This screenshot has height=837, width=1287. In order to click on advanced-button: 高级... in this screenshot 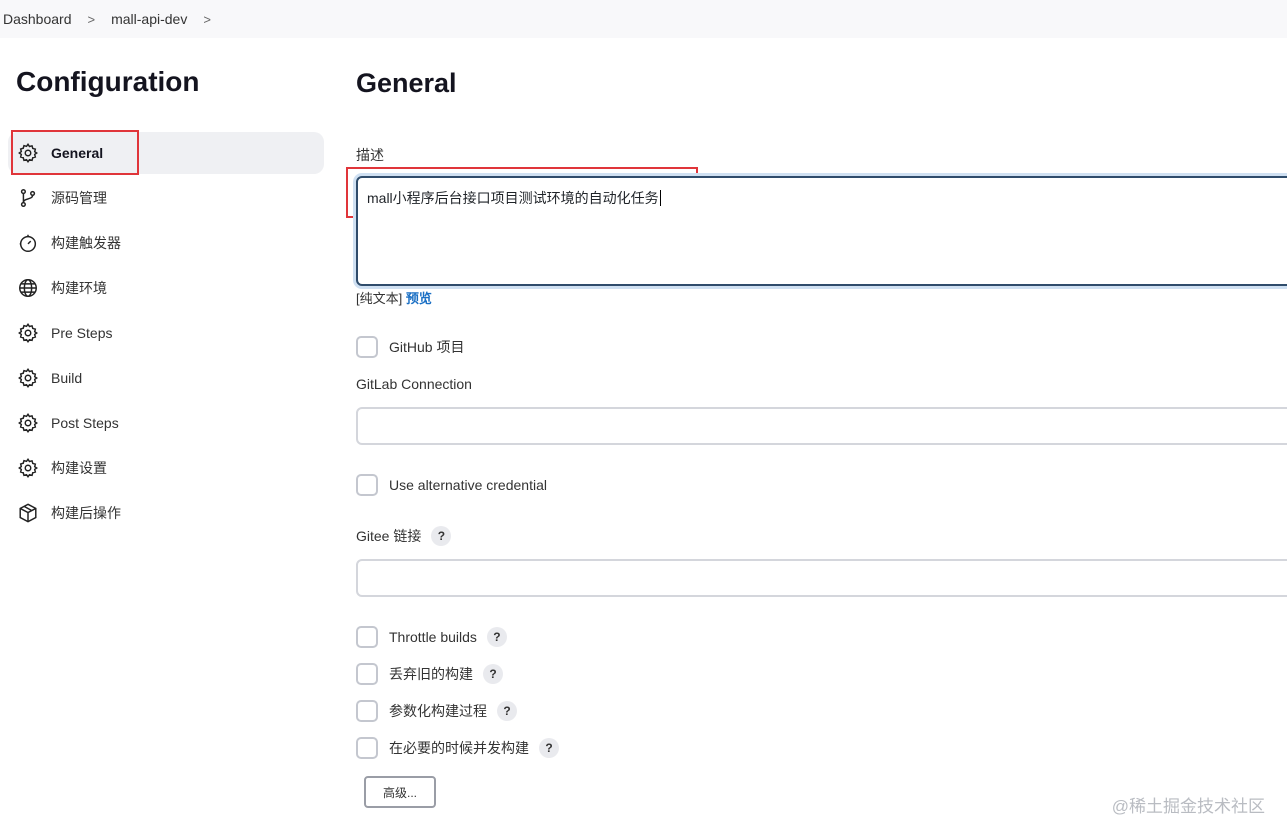, I will do `click(400, 792)`.